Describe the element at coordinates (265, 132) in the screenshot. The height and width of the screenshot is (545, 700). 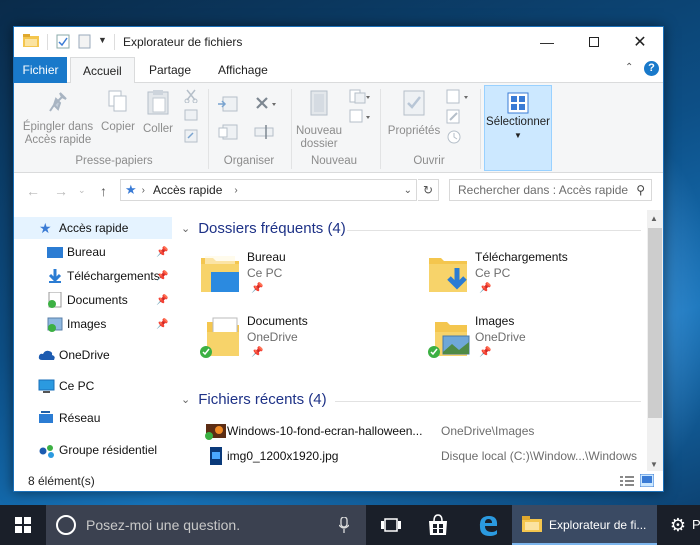
I see `rename-icon` at that location.